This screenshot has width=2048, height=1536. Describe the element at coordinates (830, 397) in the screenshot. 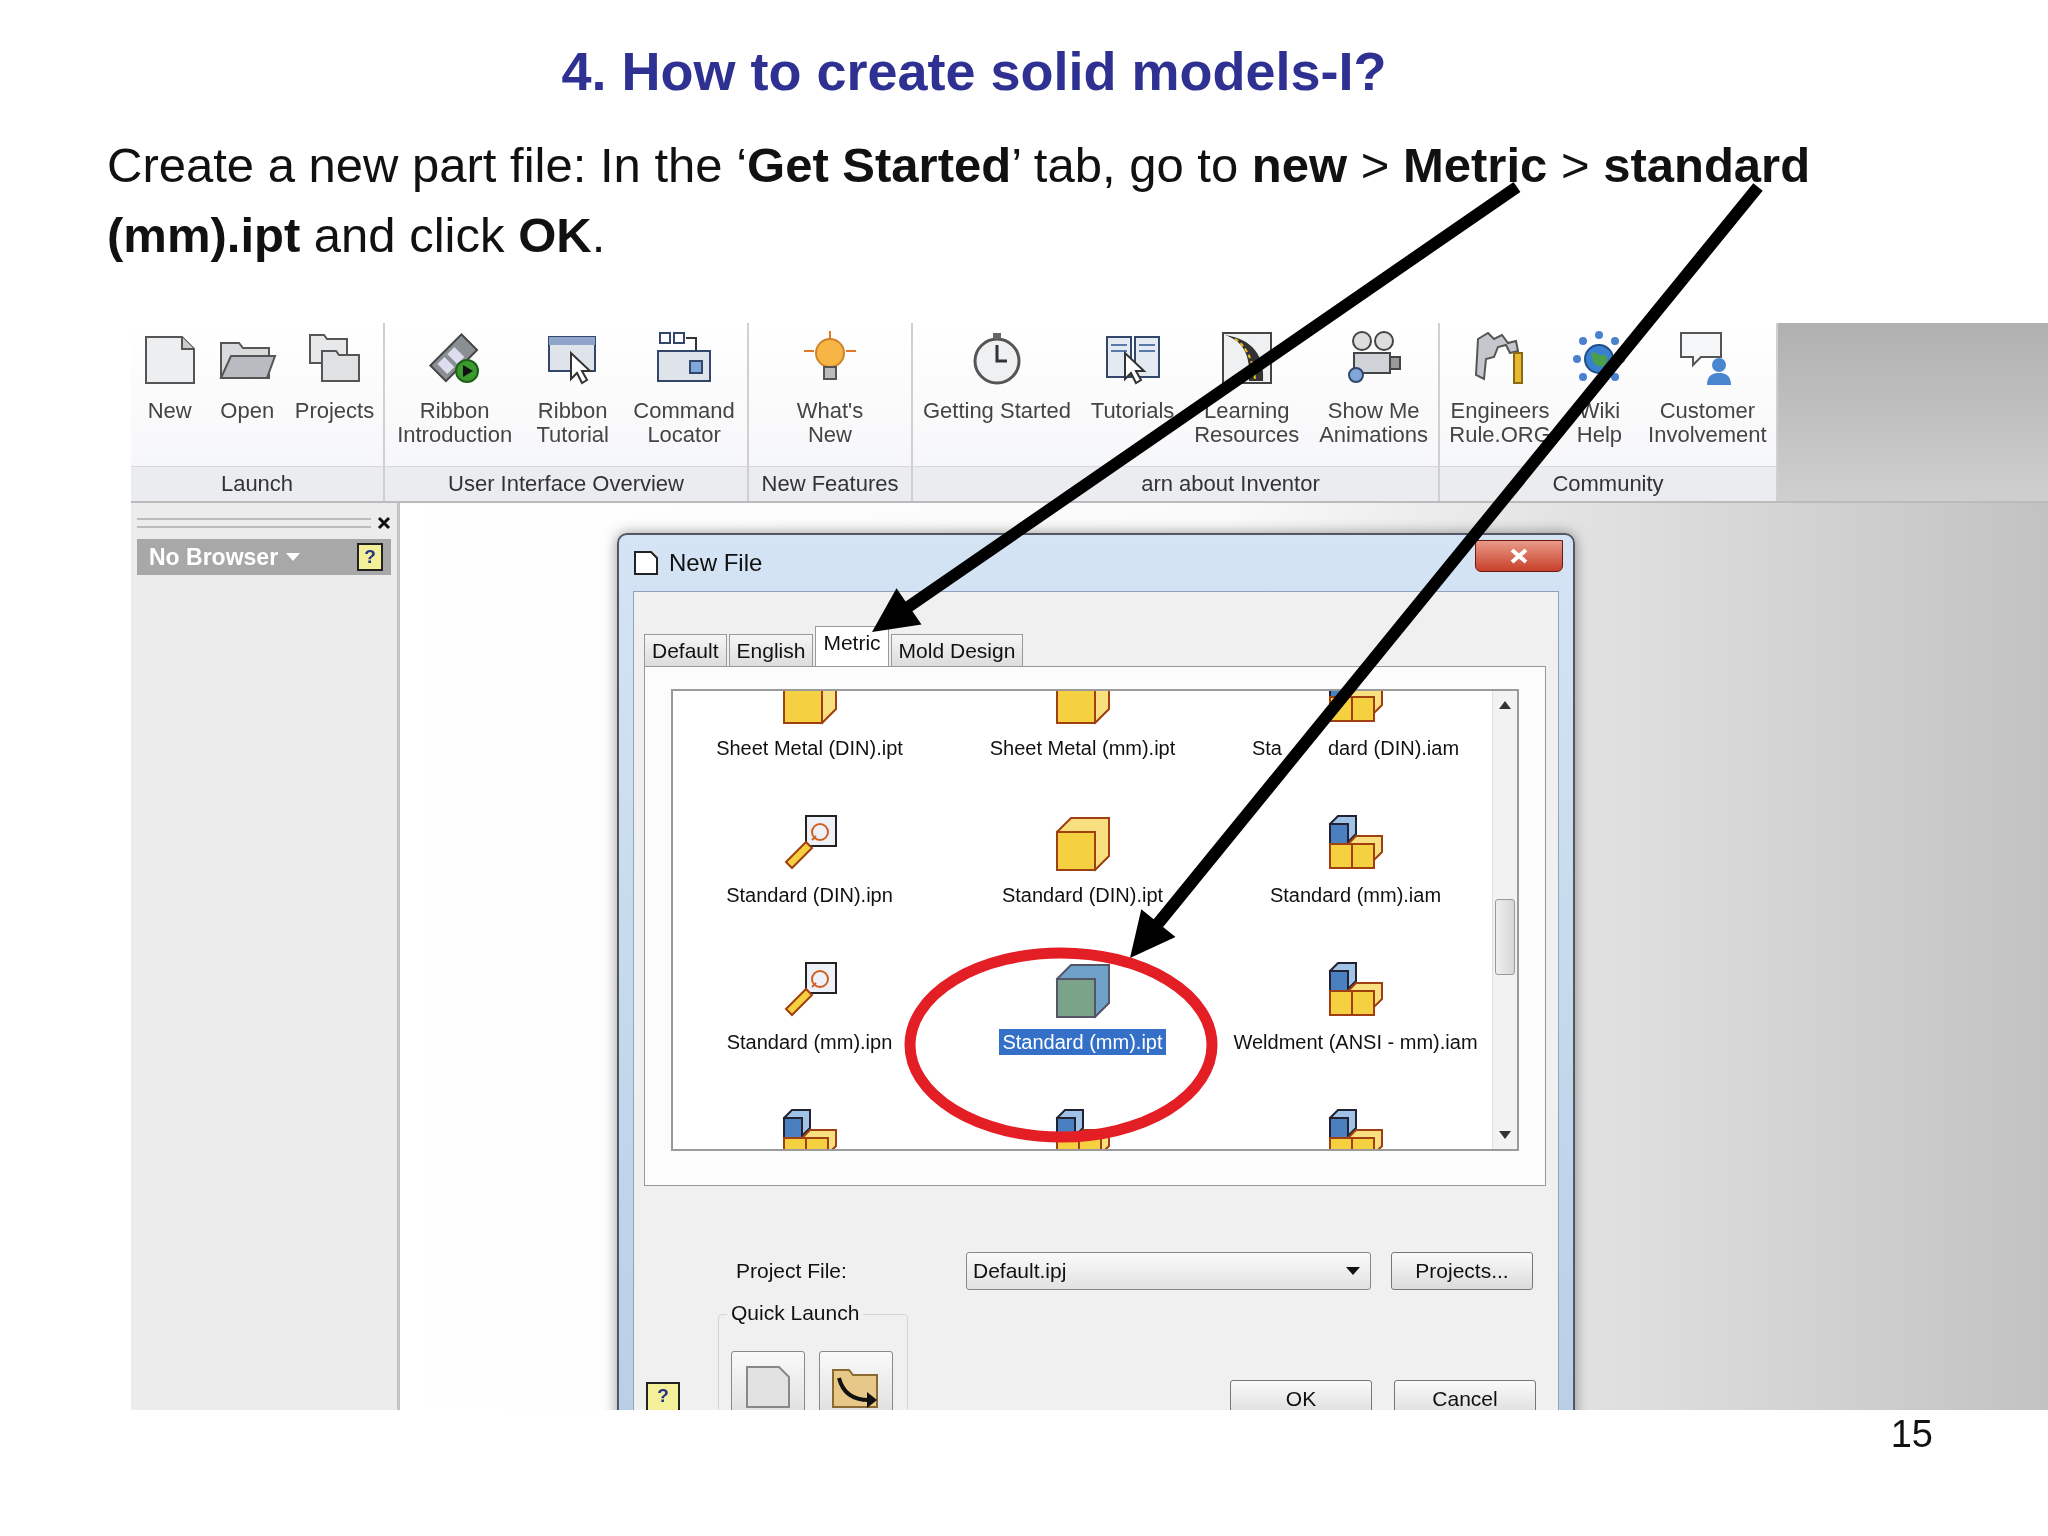

I see `ribbon-button: What's New` at that location.